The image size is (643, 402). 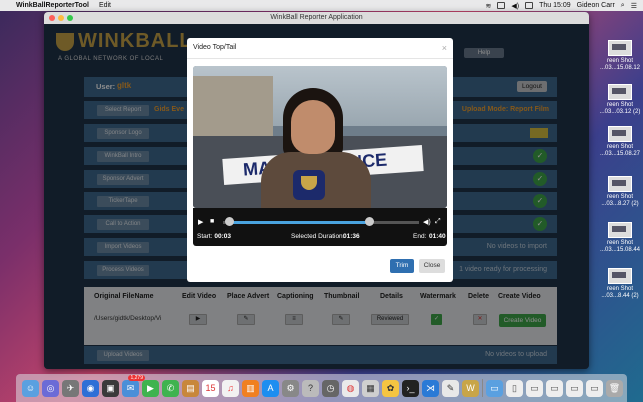 I want to click on system-preferences-icon: ⚙, so click(x=290, y=388).